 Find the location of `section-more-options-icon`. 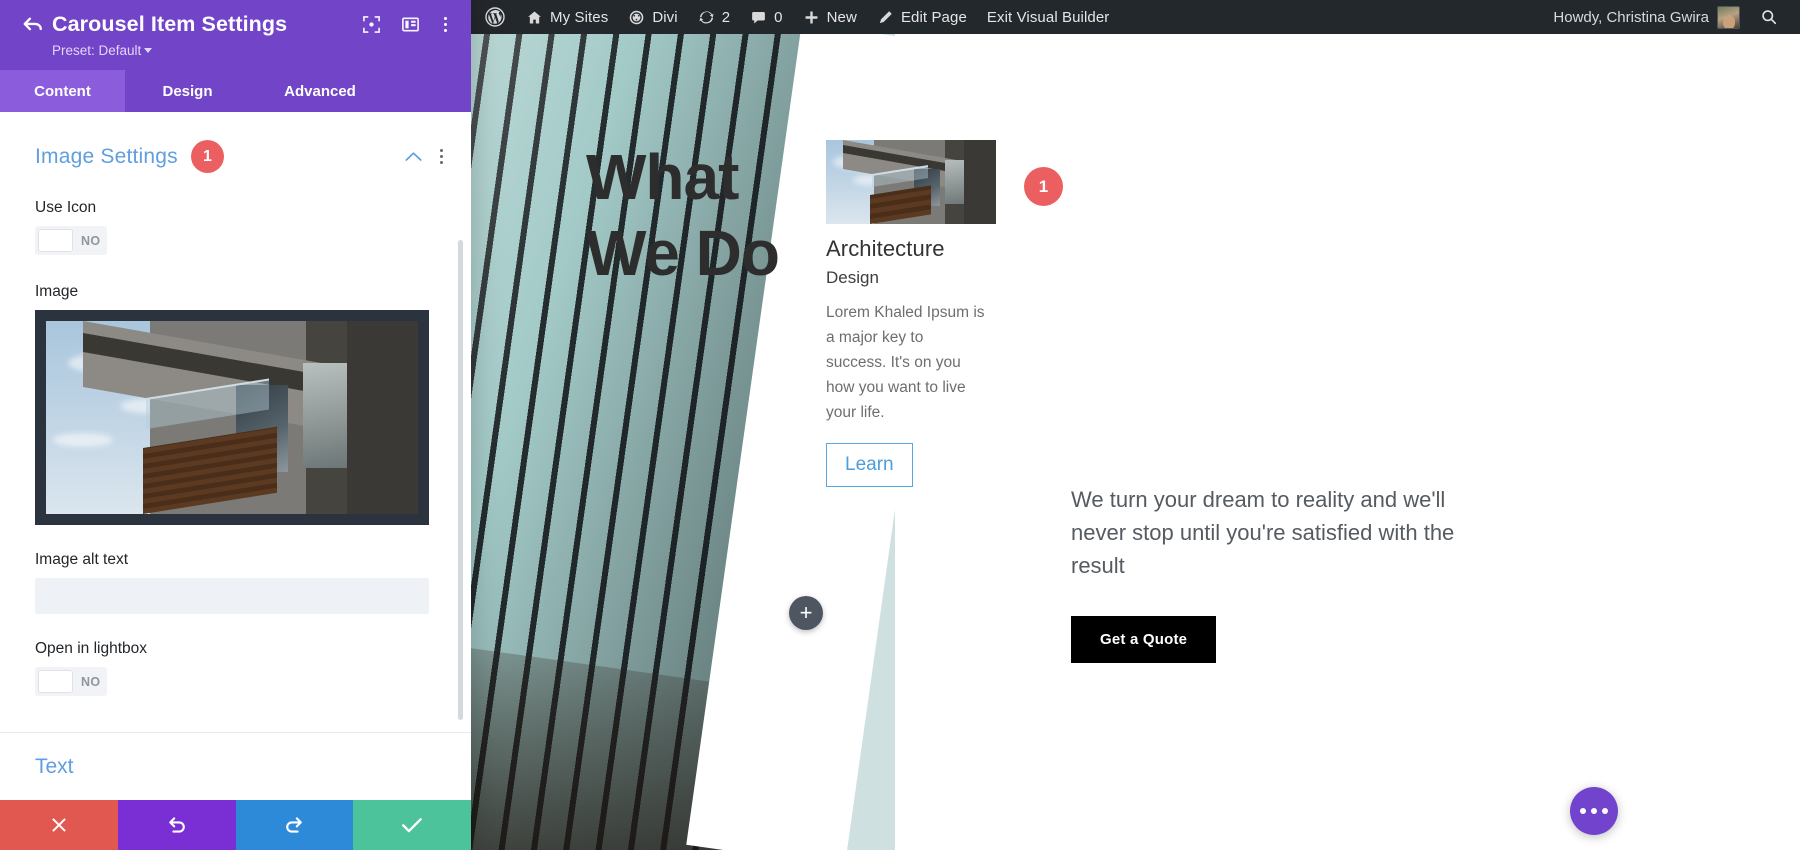

section-more-options-icon is located at coordinates (441, 156).